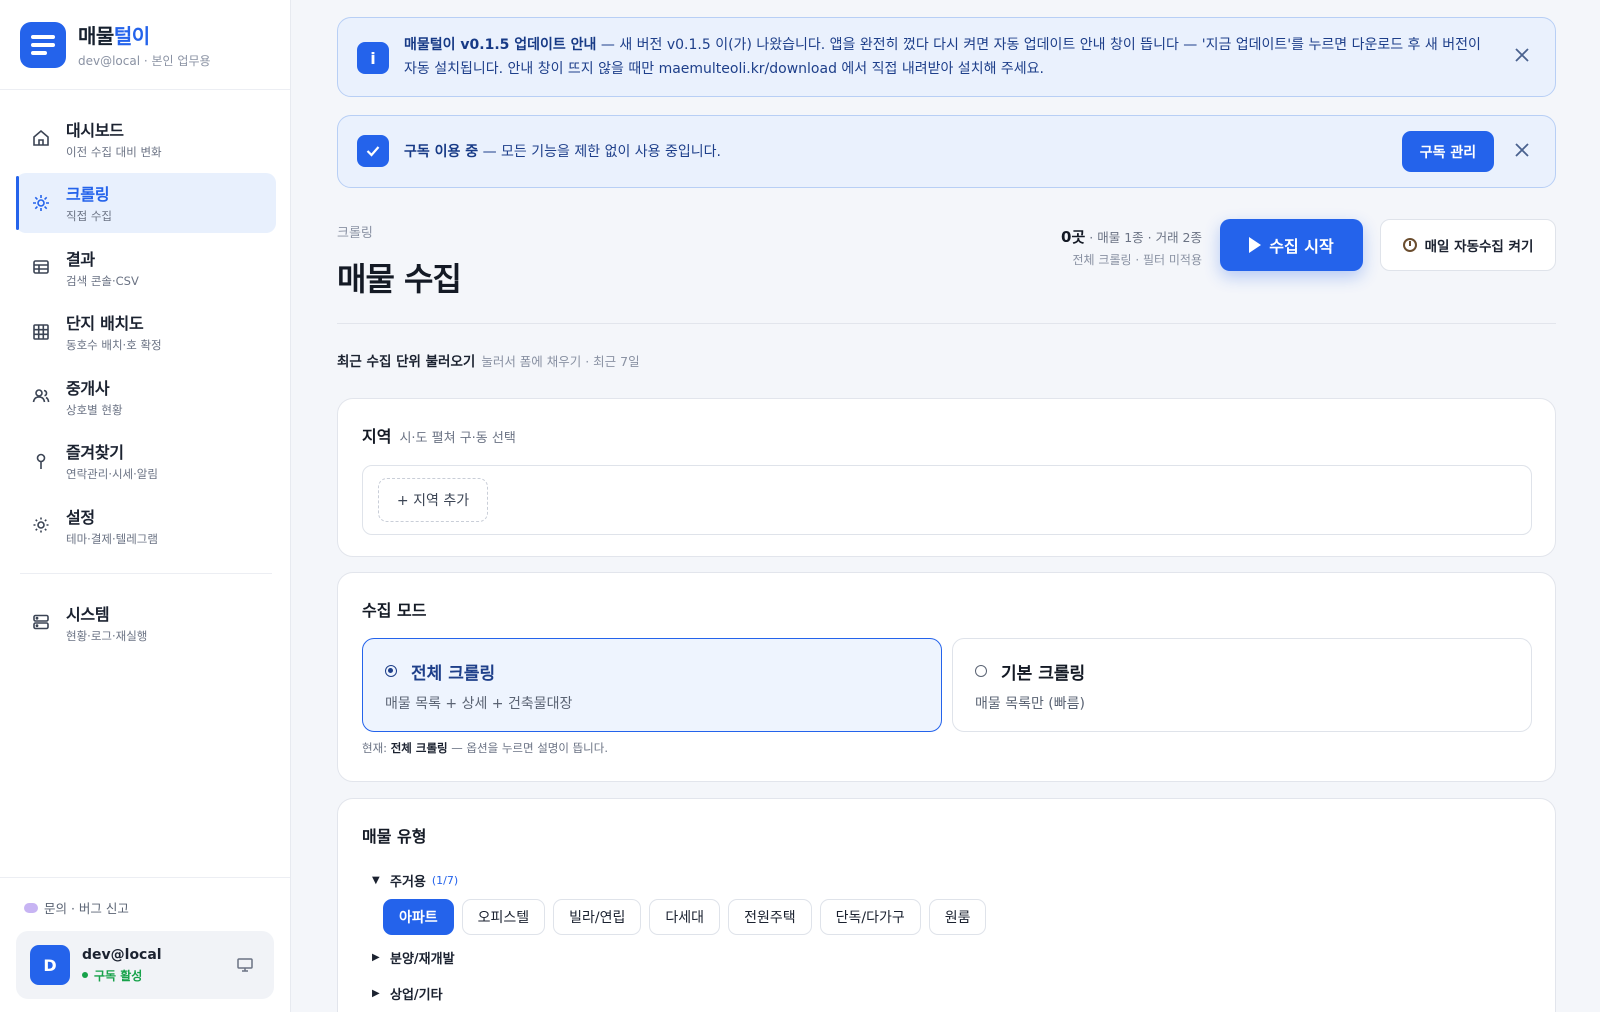 The width and height of the screenshot is (1600, 1012). I want to click on user-name: dev@local, so click(122, 954).